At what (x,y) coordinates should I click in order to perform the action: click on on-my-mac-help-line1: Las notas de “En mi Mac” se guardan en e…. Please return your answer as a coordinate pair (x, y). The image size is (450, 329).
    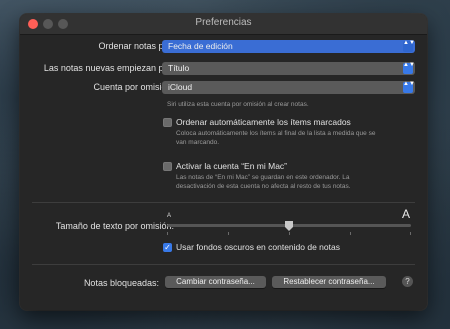
    Looking at the image, I should click on (263, 177).